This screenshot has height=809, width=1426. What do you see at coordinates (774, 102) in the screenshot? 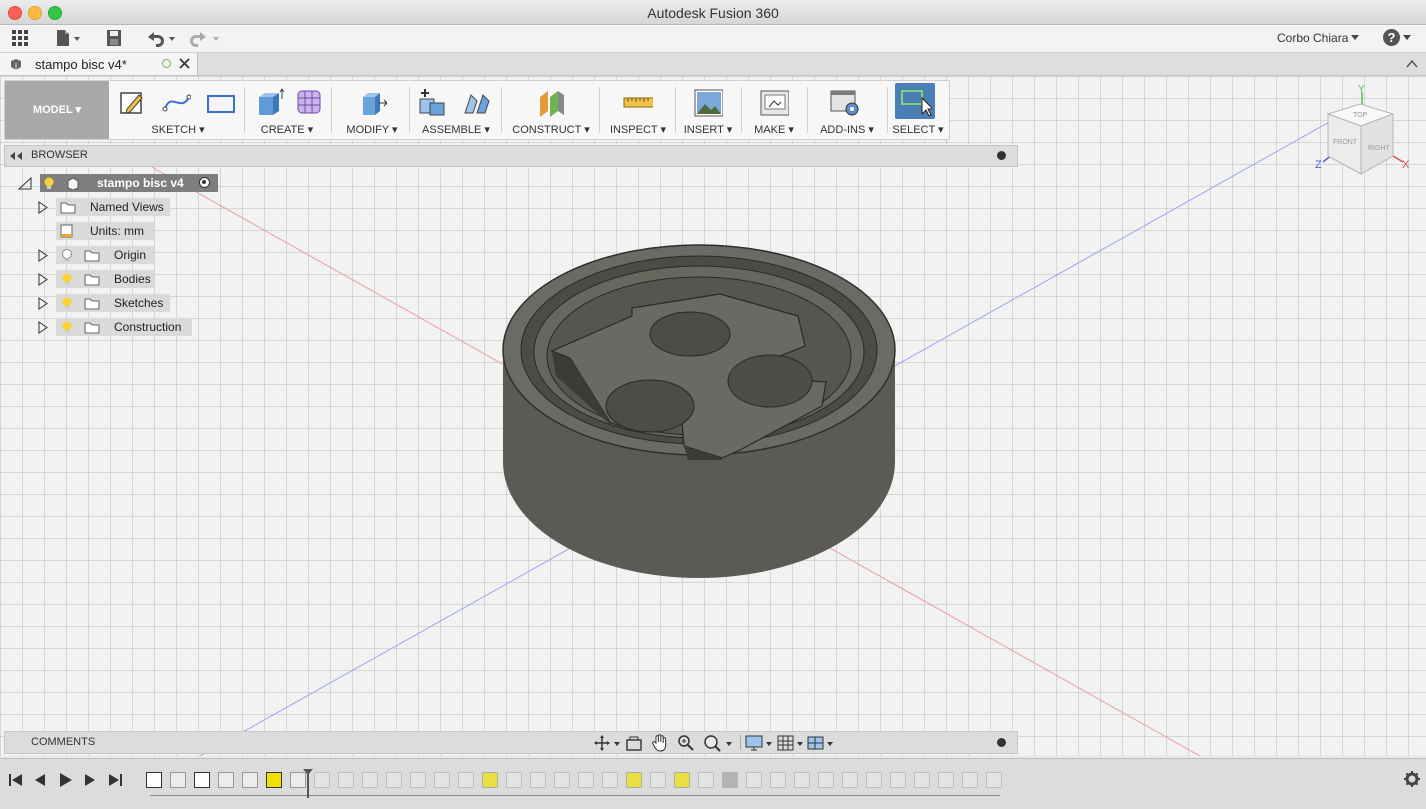
I see `3d-print-icon` at bounding box center [774, 102].